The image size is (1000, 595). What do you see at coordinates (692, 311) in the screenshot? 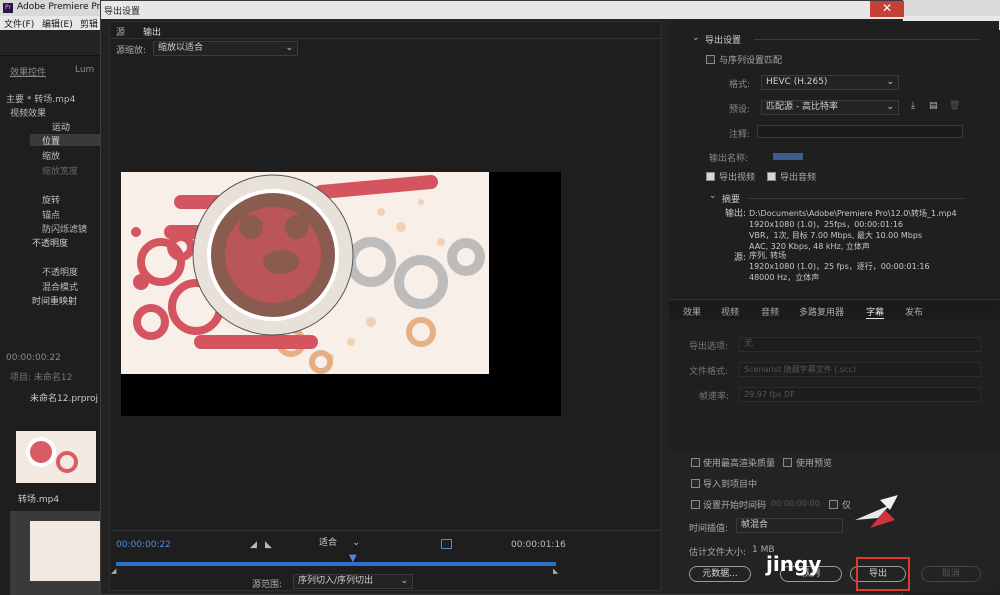
I see `tab-effects: 效果` at bounding box center [692, 311].